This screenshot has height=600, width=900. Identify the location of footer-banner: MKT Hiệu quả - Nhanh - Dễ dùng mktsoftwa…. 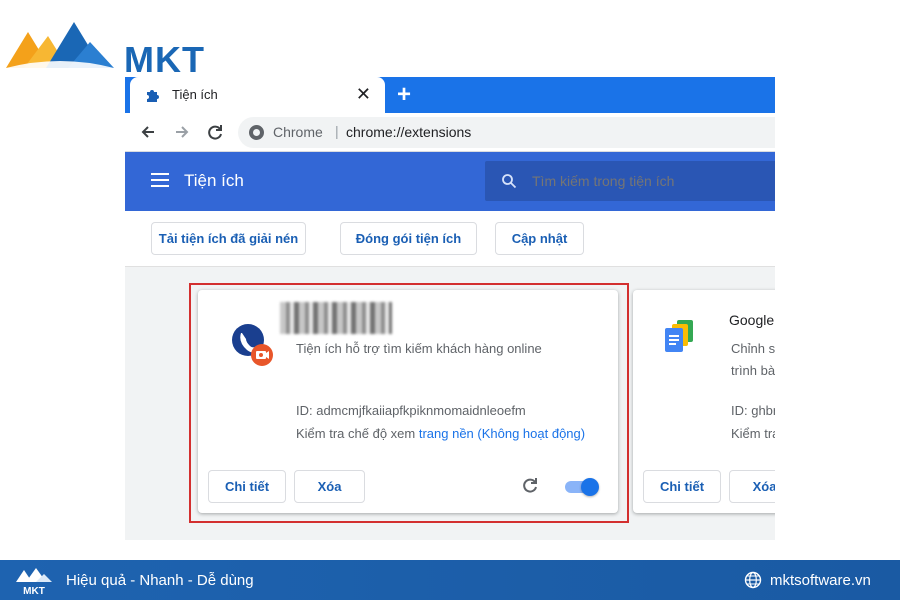
(450, 580).